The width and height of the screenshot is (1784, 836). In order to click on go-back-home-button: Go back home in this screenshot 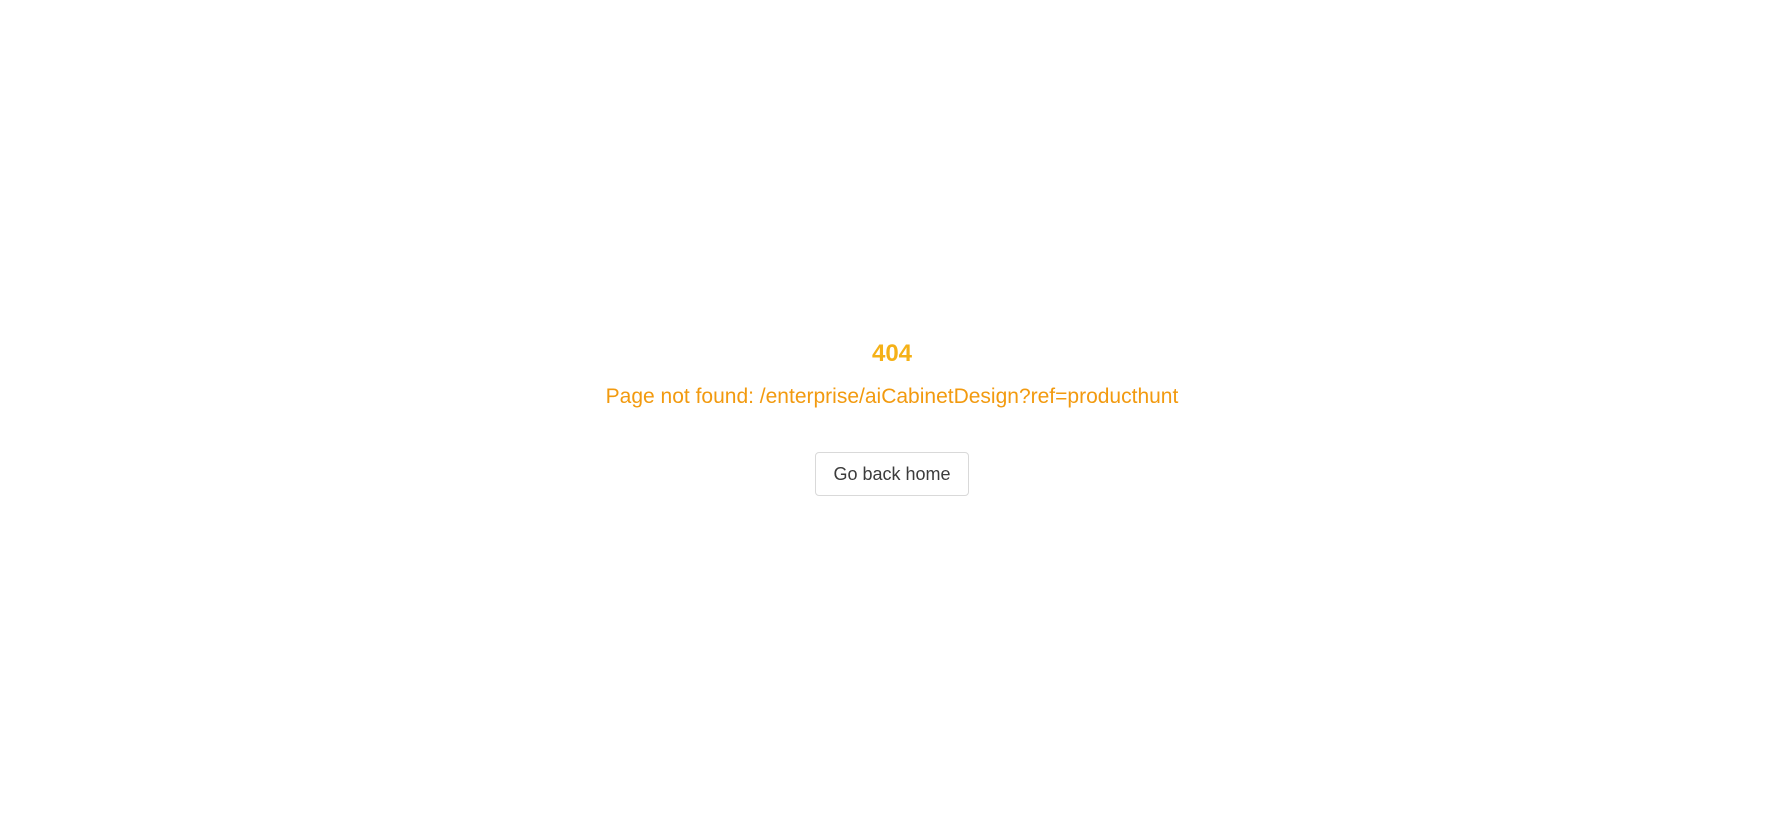, I will do `click(892, 474)`.